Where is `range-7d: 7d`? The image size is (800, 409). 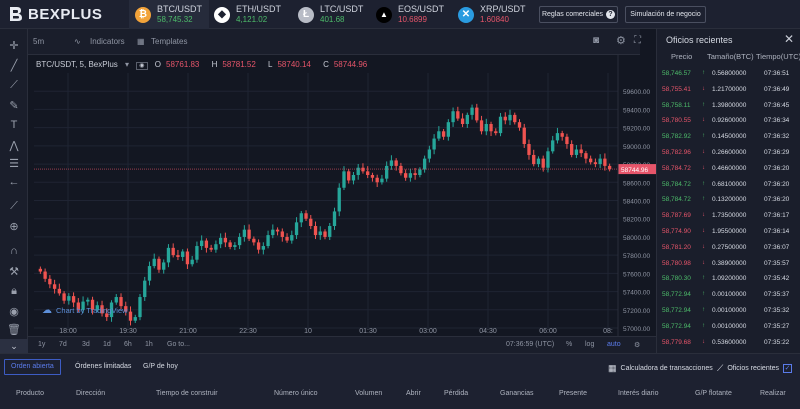
range-7d: 7d is located at coordinates (63, 344).